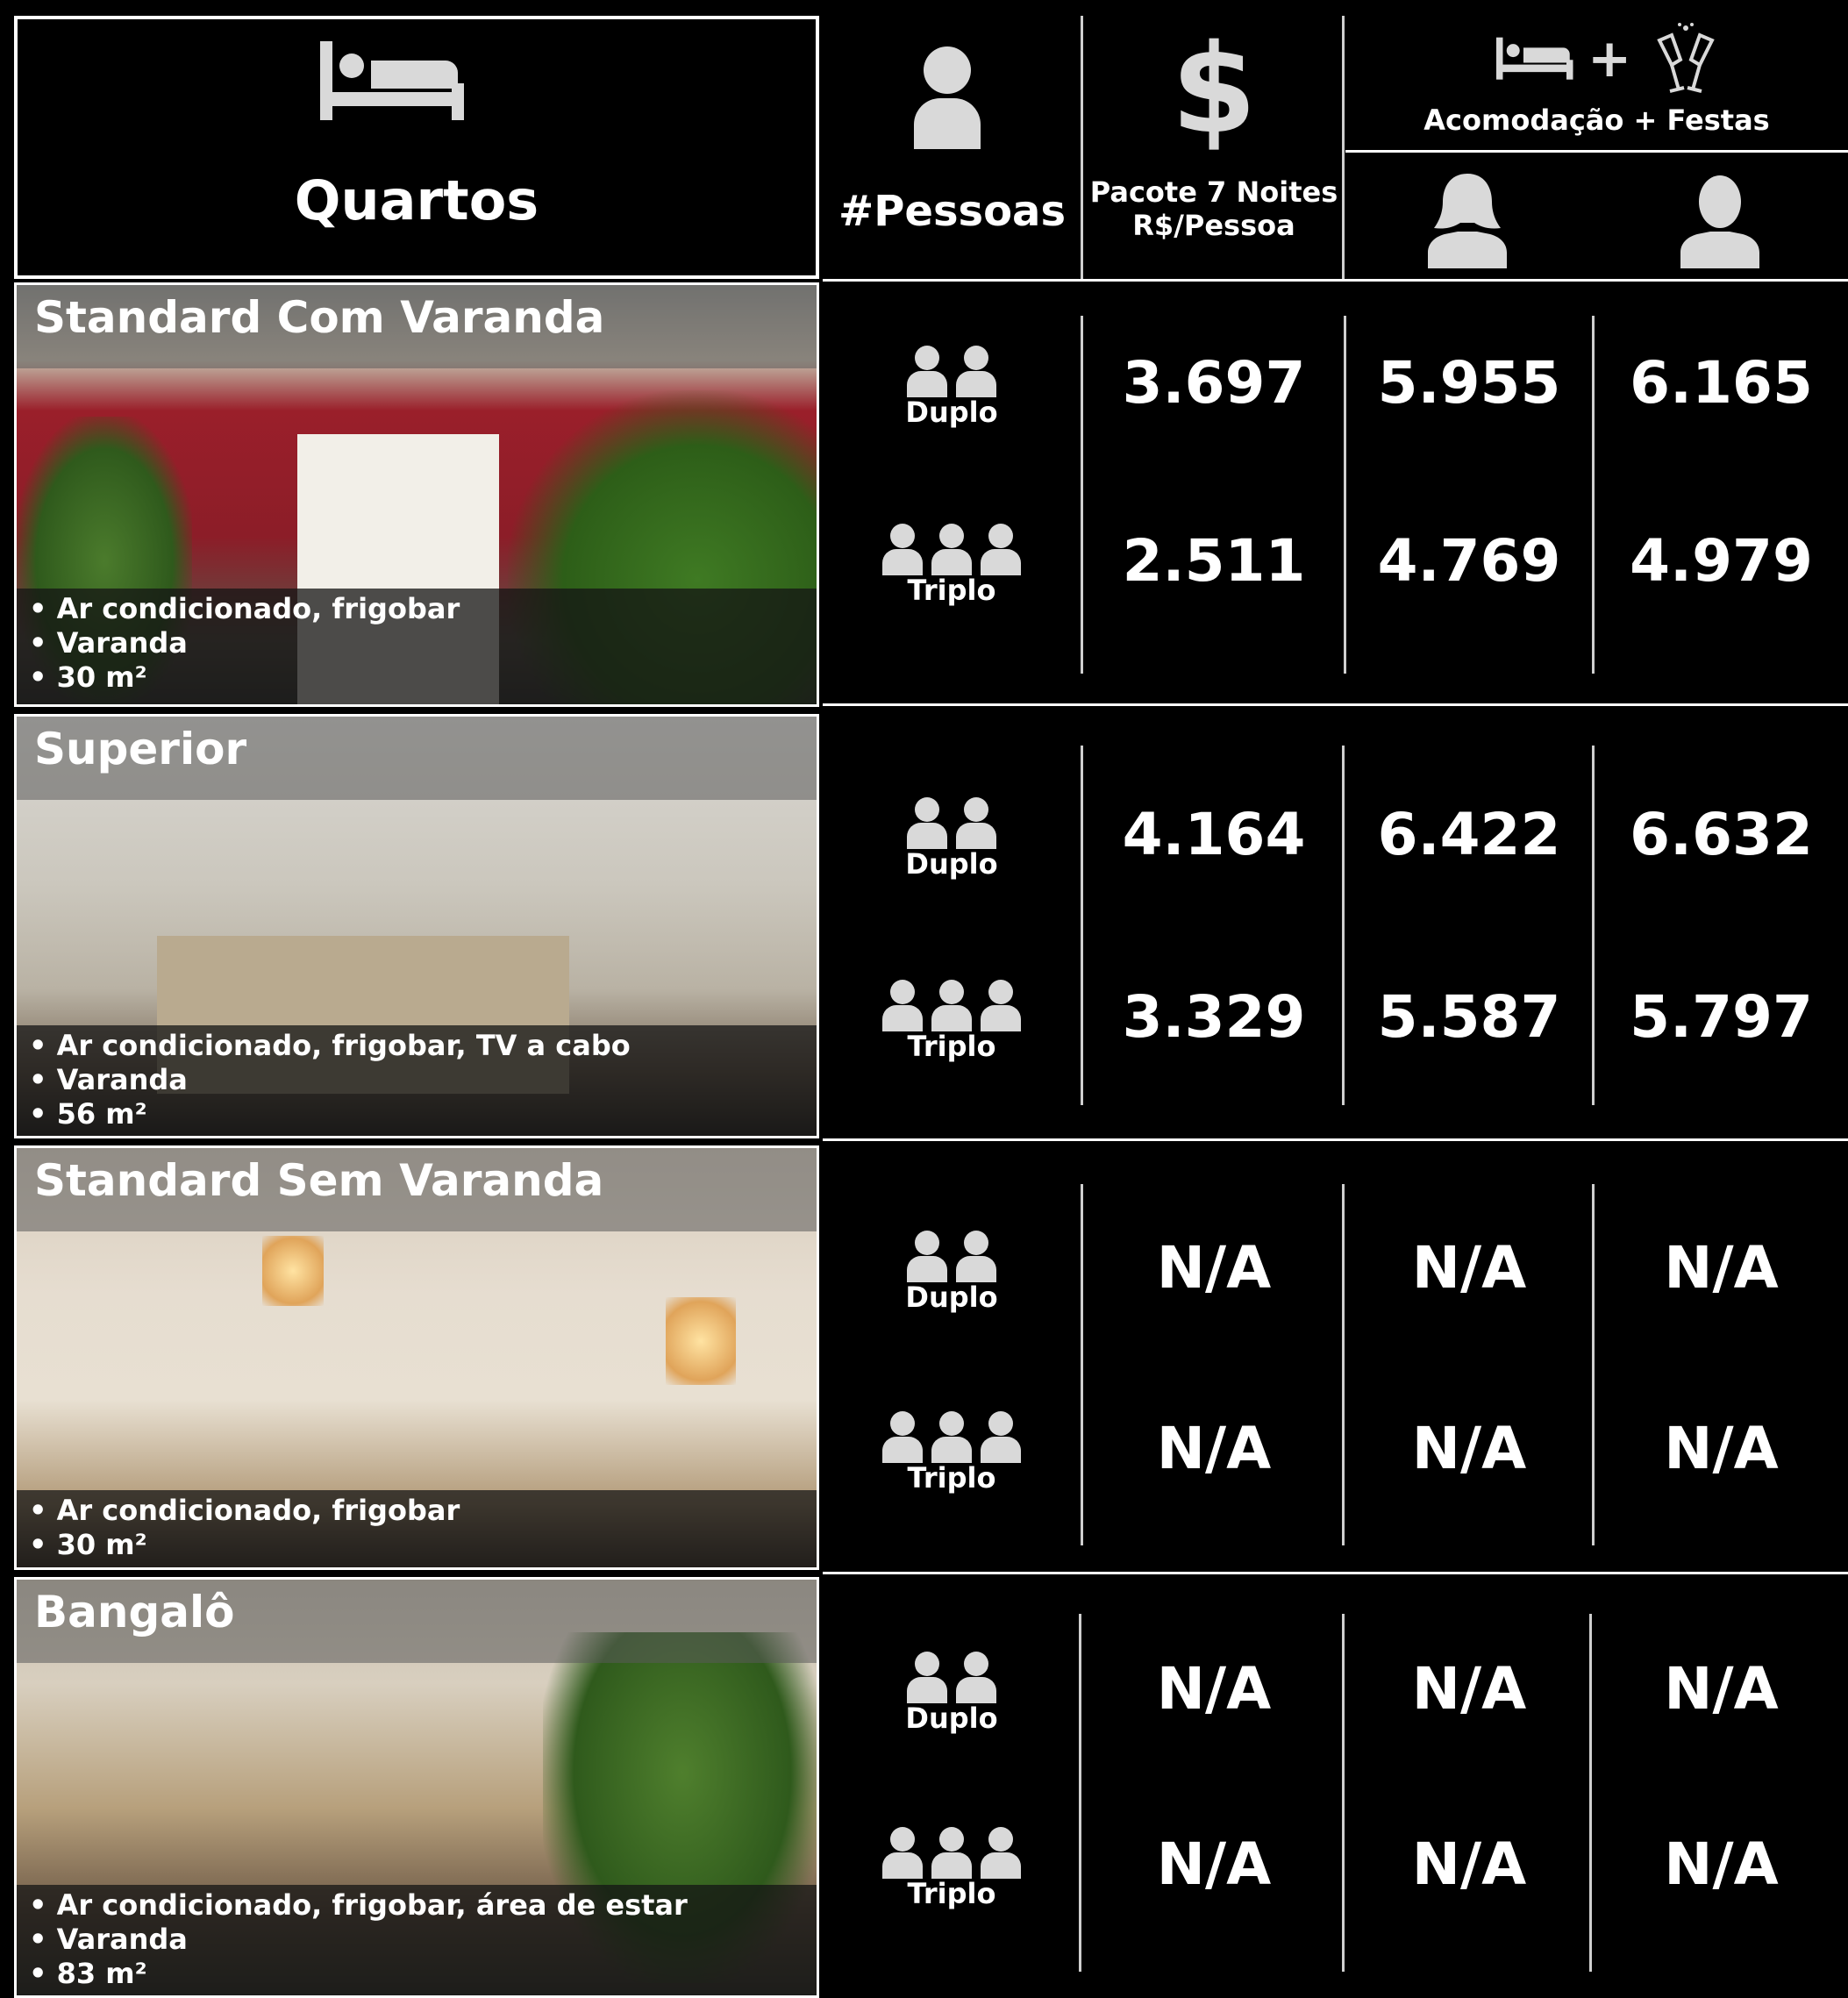 The image size is (1848, 1998). Describe the element at coordinates (293, 1271) in the screenshot. I see `room-photo-lamp-left` at that location.